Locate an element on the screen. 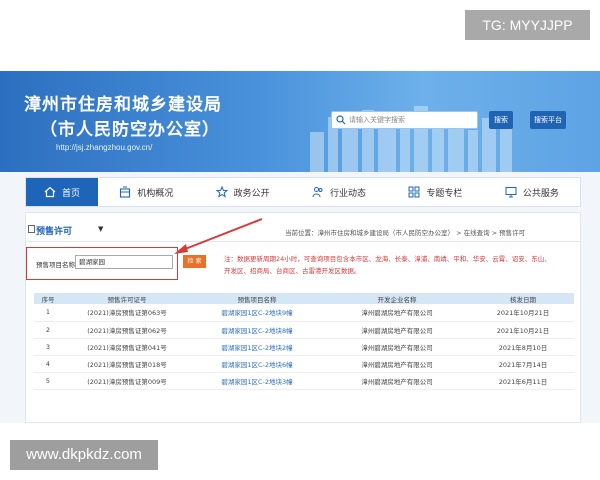  nav-label: 首页 is located at coordinates (70, 193).